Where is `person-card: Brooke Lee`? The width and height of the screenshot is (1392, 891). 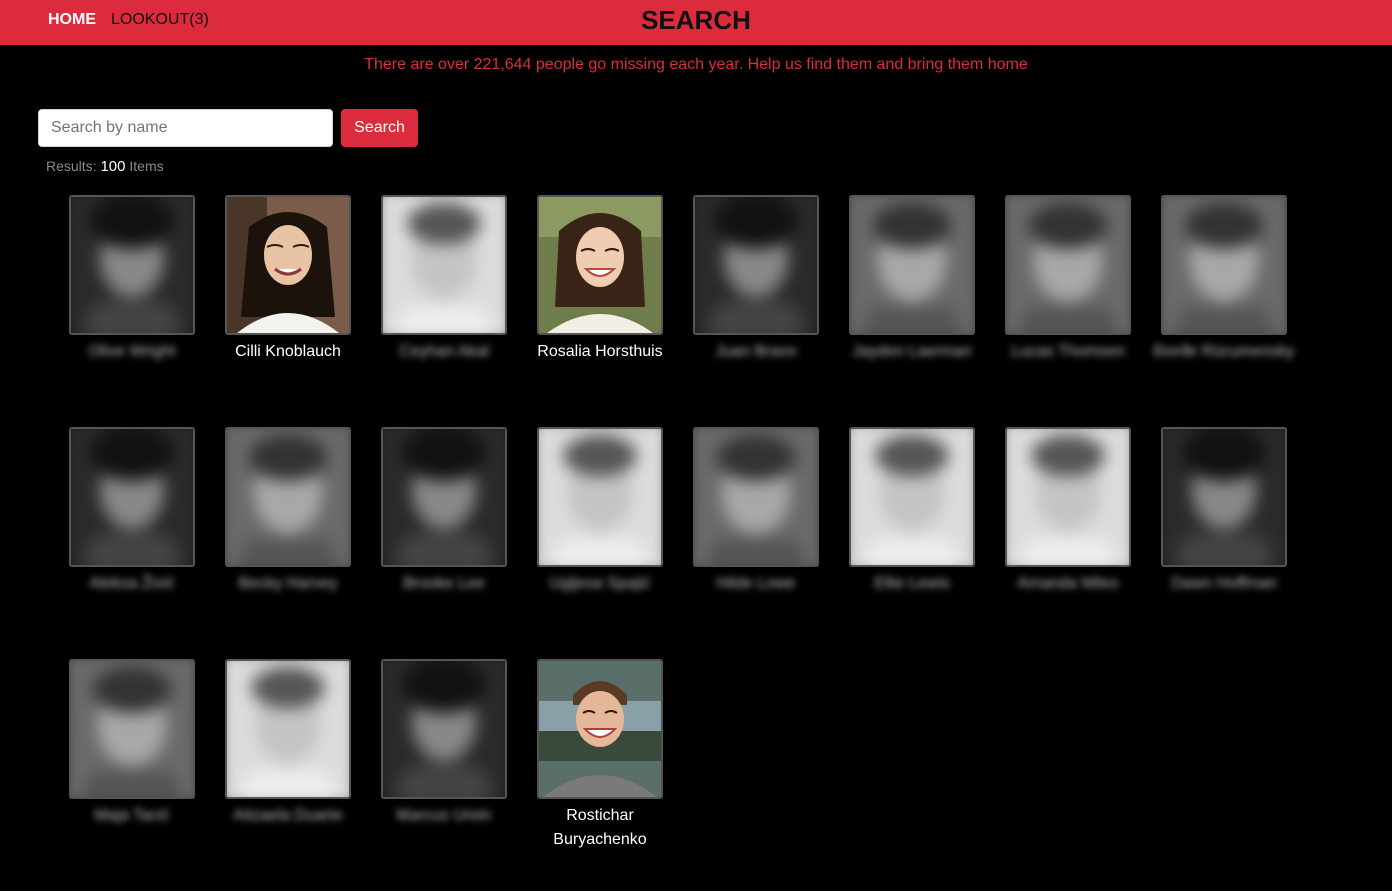 person-card: Brooke Lee is located at coordinates (444, 543).